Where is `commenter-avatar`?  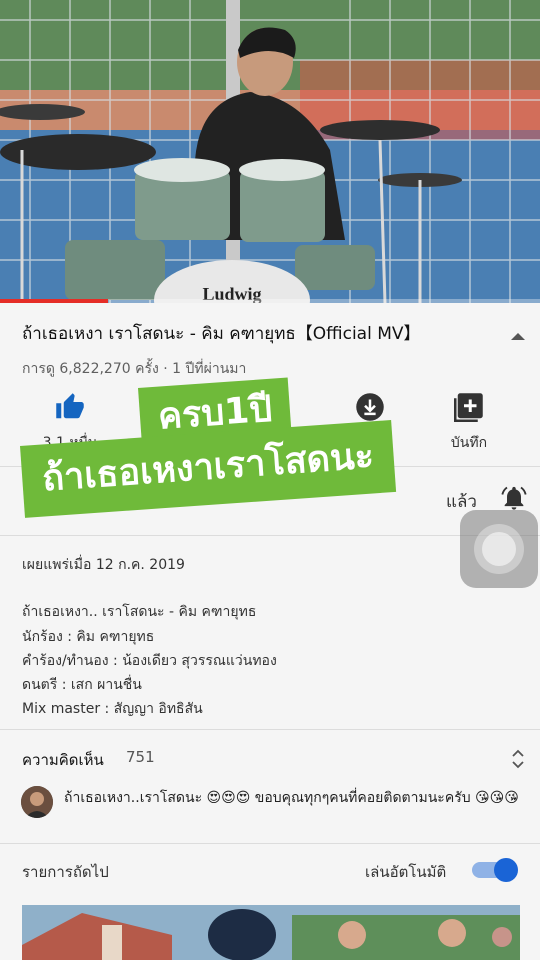 commenter-avatar is located at coordinates (37, 802).